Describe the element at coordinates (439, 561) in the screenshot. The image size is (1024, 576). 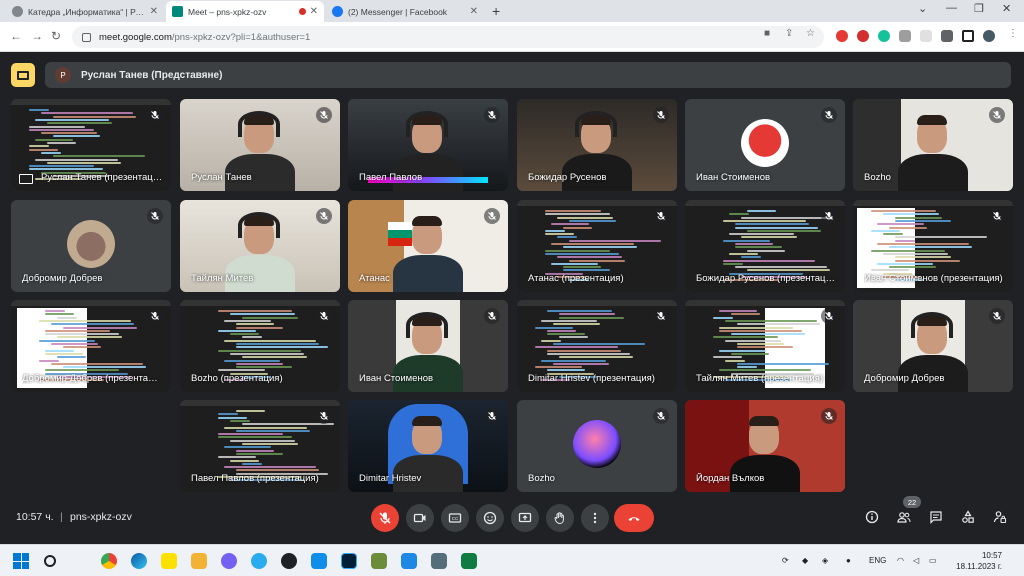
I see `calculator-icon` at that location.